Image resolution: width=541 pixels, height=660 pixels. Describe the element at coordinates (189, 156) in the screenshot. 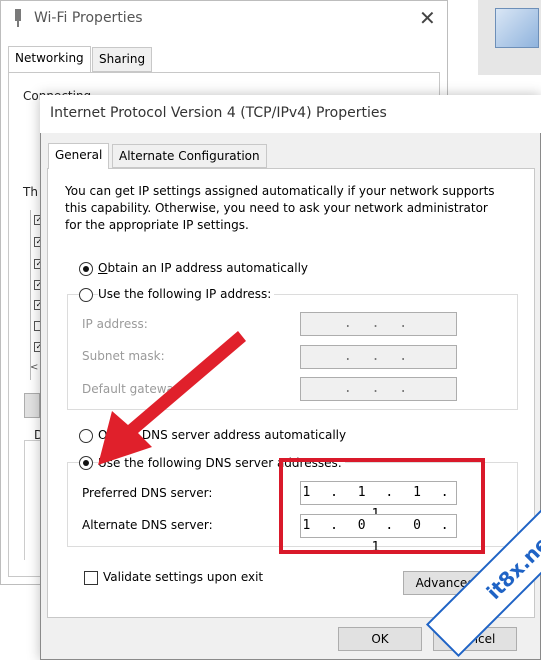

I see `tab-alternate-configuration: Alternate Configuration` at that location.